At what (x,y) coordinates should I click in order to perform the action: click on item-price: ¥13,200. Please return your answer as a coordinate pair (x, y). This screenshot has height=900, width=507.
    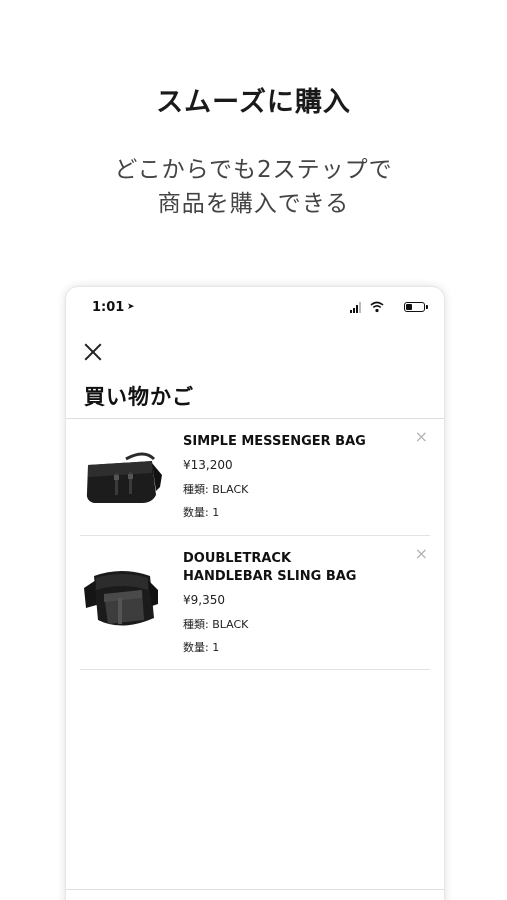
    Looking at the image, I should click on (208, 465).